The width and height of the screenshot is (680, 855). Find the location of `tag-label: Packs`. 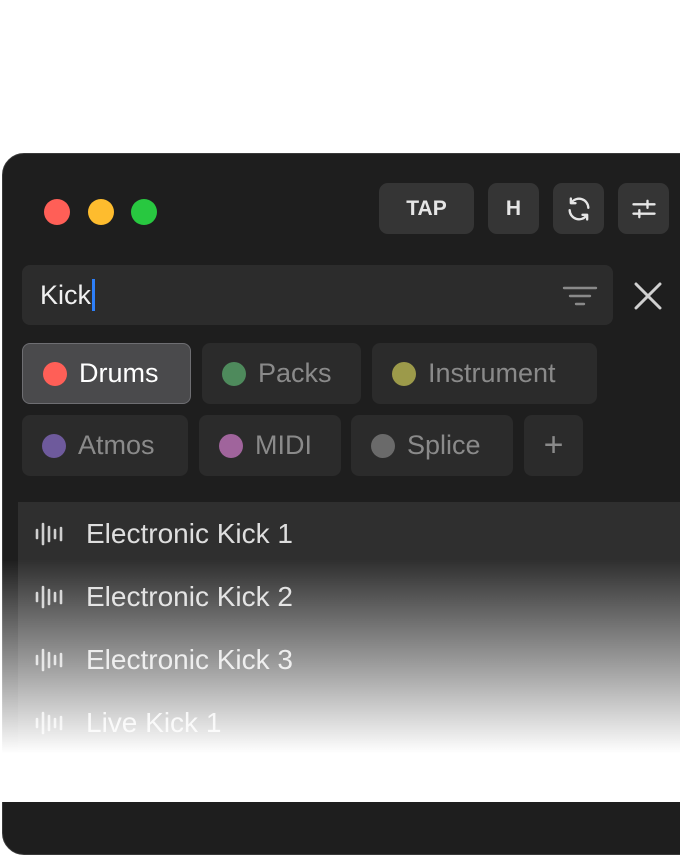

tag-label: Packs is located at coordinates (295, 373).